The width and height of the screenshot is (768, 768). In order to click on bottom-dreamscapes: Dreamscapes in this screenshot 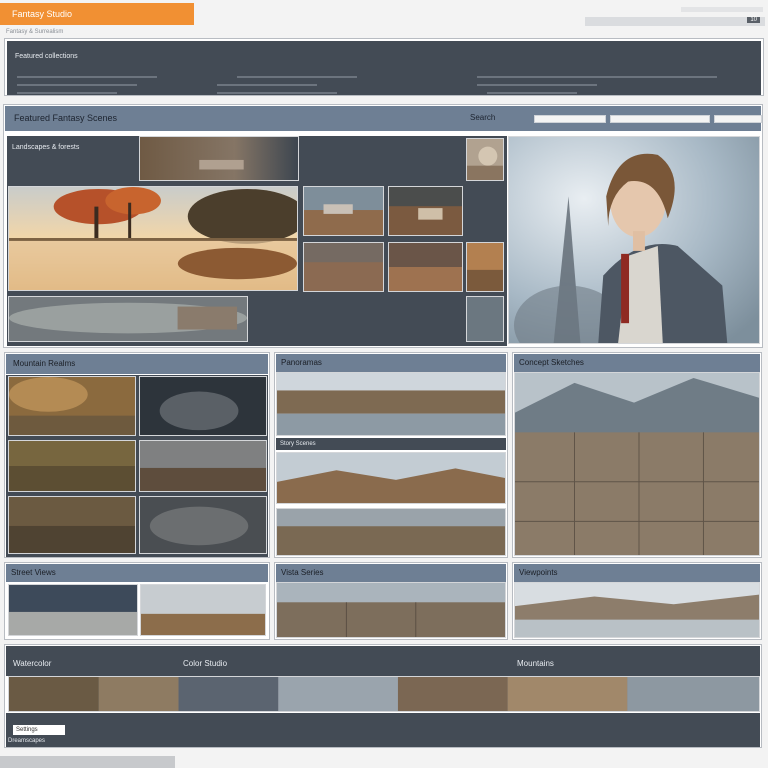, I will do `click(27, 741)`.